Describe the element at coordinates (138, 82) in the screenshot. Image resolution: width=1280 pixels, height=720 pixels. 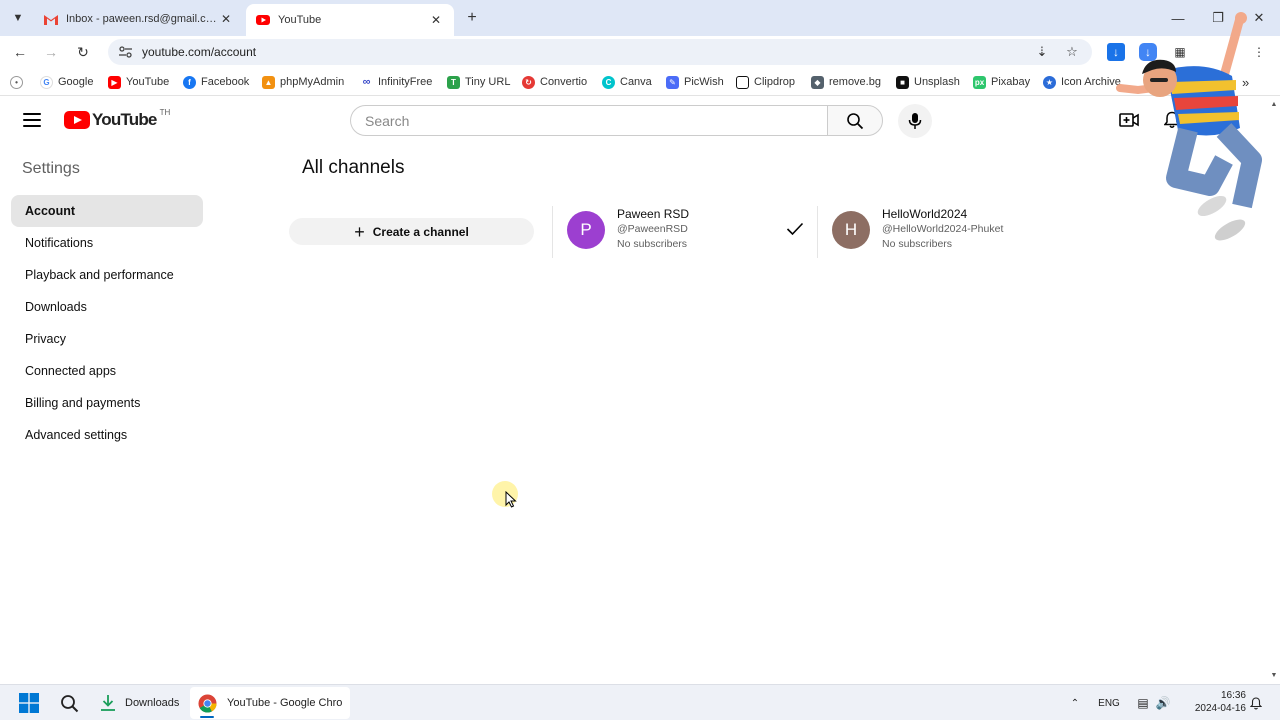
I see `bookmark-youtube: ▶ YouTube` at that location.